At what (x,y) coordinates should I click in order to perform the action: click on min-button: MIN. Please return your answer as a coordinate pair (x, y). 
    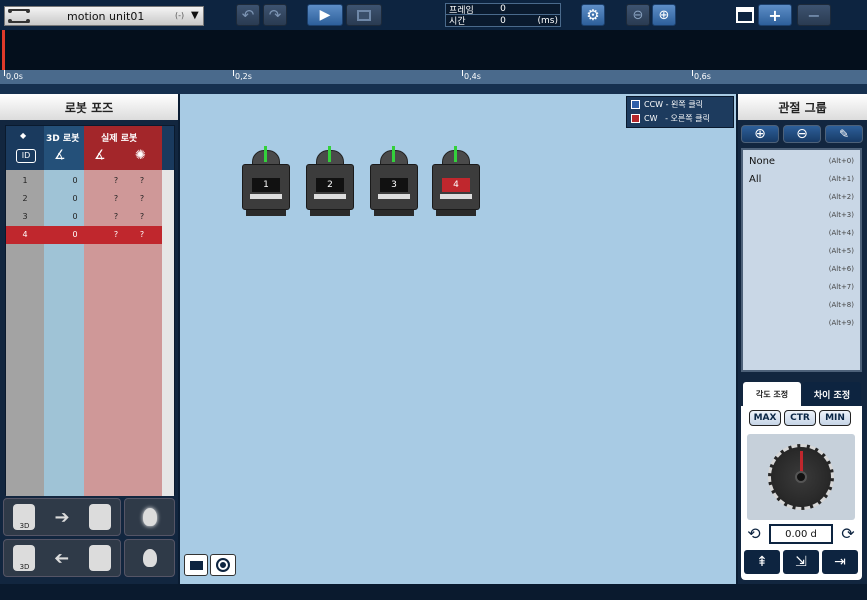
    Looking at the image, I should click on (835, 418).